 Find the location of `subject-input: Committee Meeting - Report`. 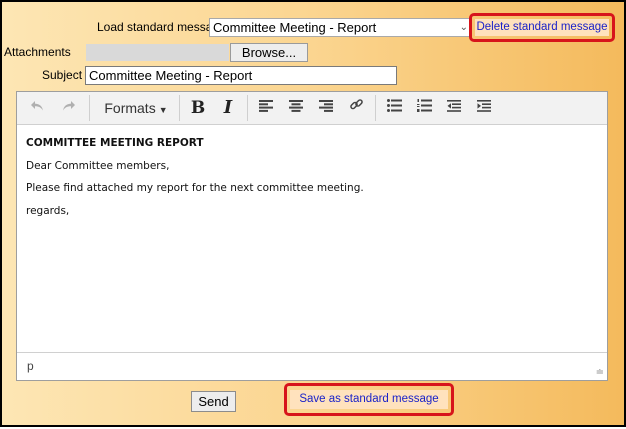

subject-input: Committee Meeting - Report is located at coordinates (241, 75).